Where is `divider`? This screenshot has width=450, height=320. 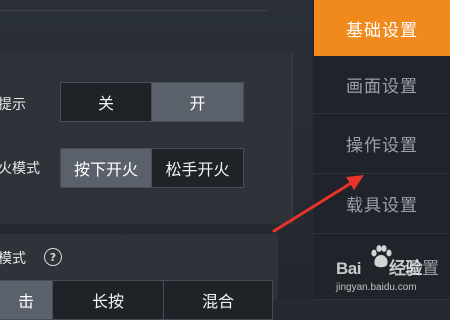 divider is located at coordinates (134, 10).